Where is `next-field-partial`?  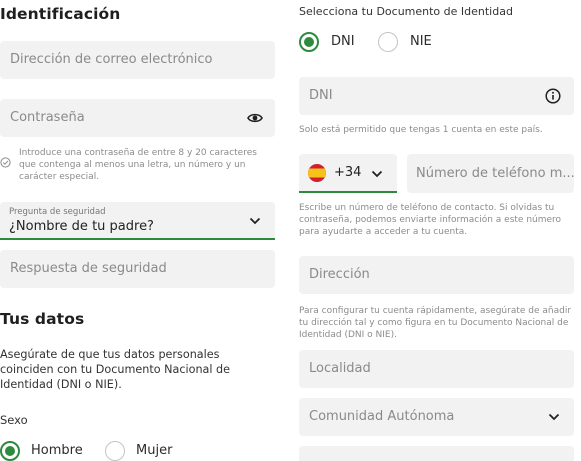 next-field-partial is located at coordinates (436, 453).